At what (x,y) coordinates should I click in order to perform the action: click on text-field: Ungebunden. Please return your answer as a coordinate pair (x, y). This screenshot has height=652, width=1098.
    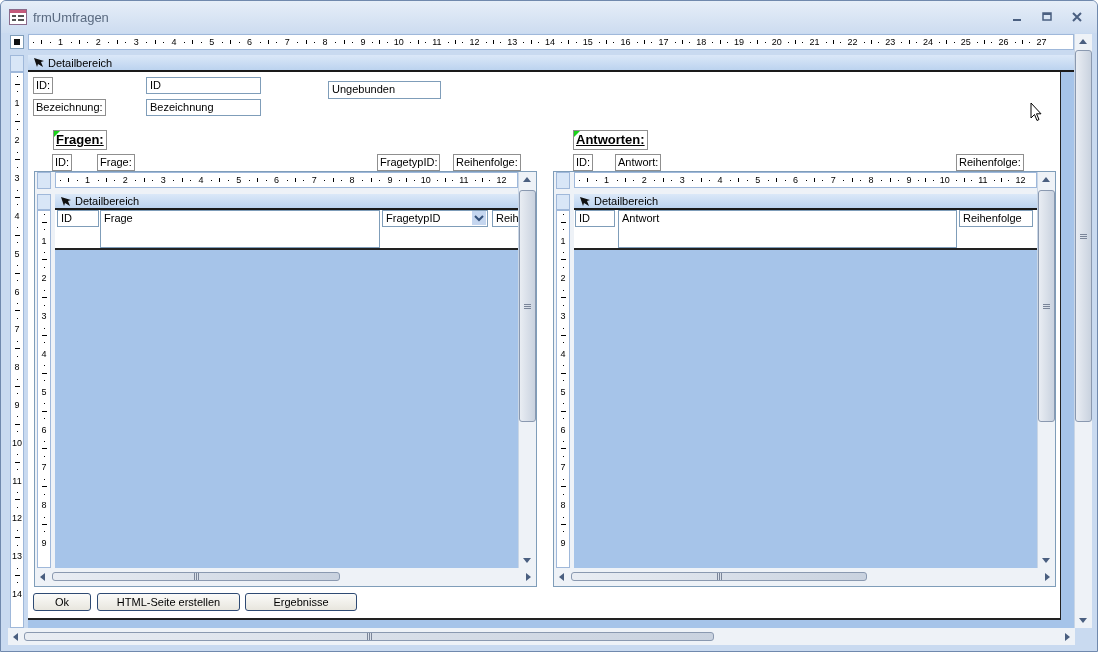
    Looking at the image, I should click on (384, 90).